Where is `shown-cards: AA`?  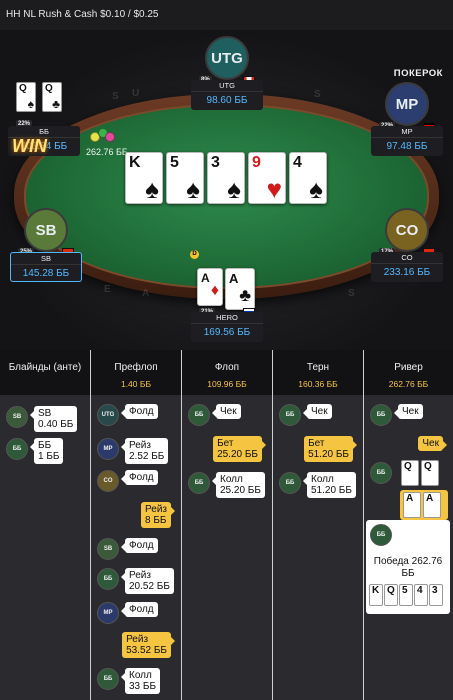 shown-cards: AA is located at coordinates (424, 505).